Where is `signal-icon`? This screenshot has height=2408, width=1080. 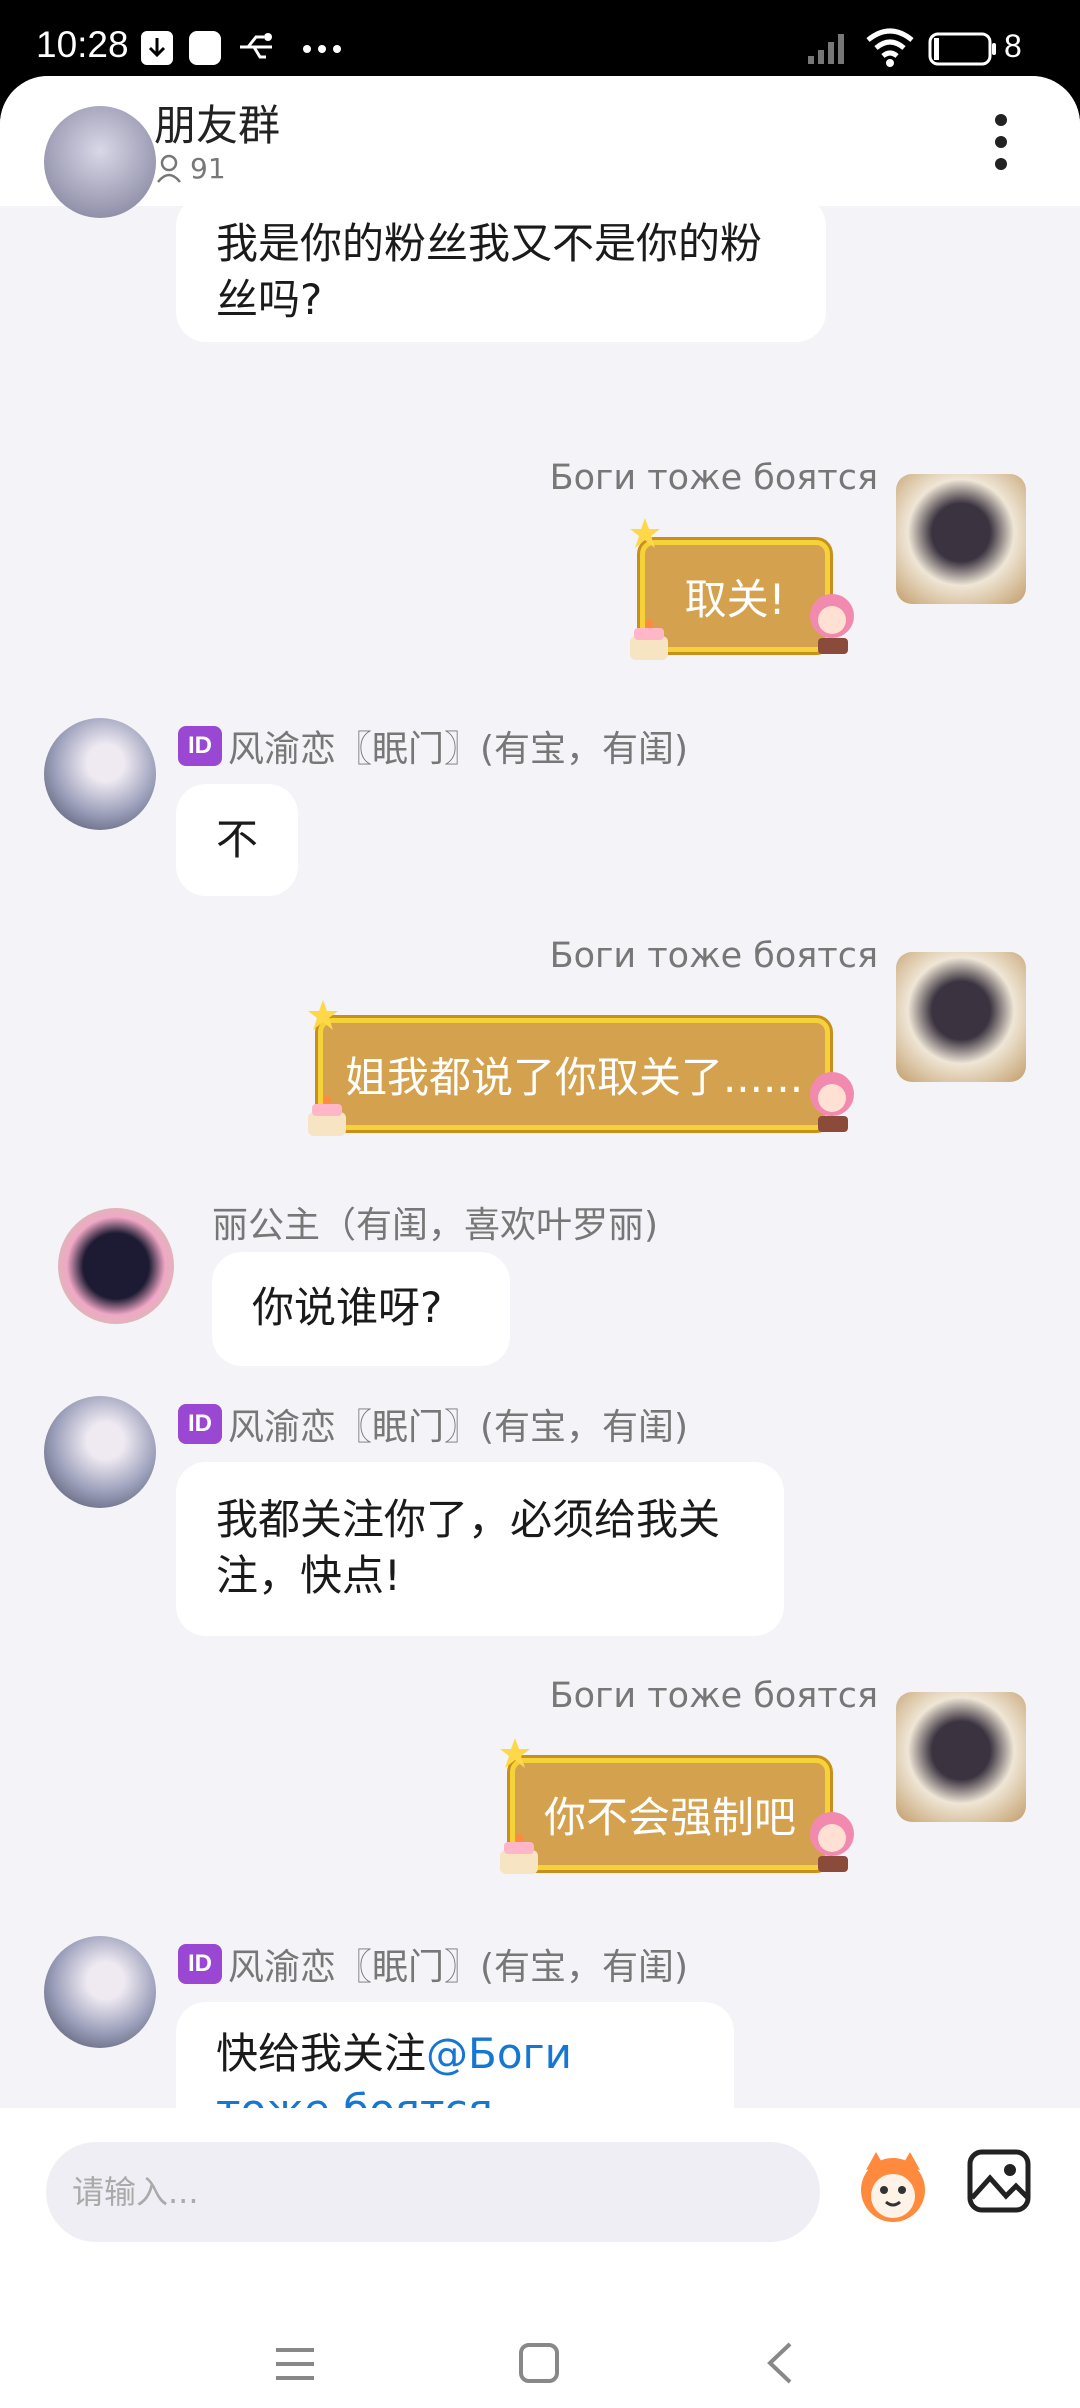
signal-icon is located at coordinates (826, 49).